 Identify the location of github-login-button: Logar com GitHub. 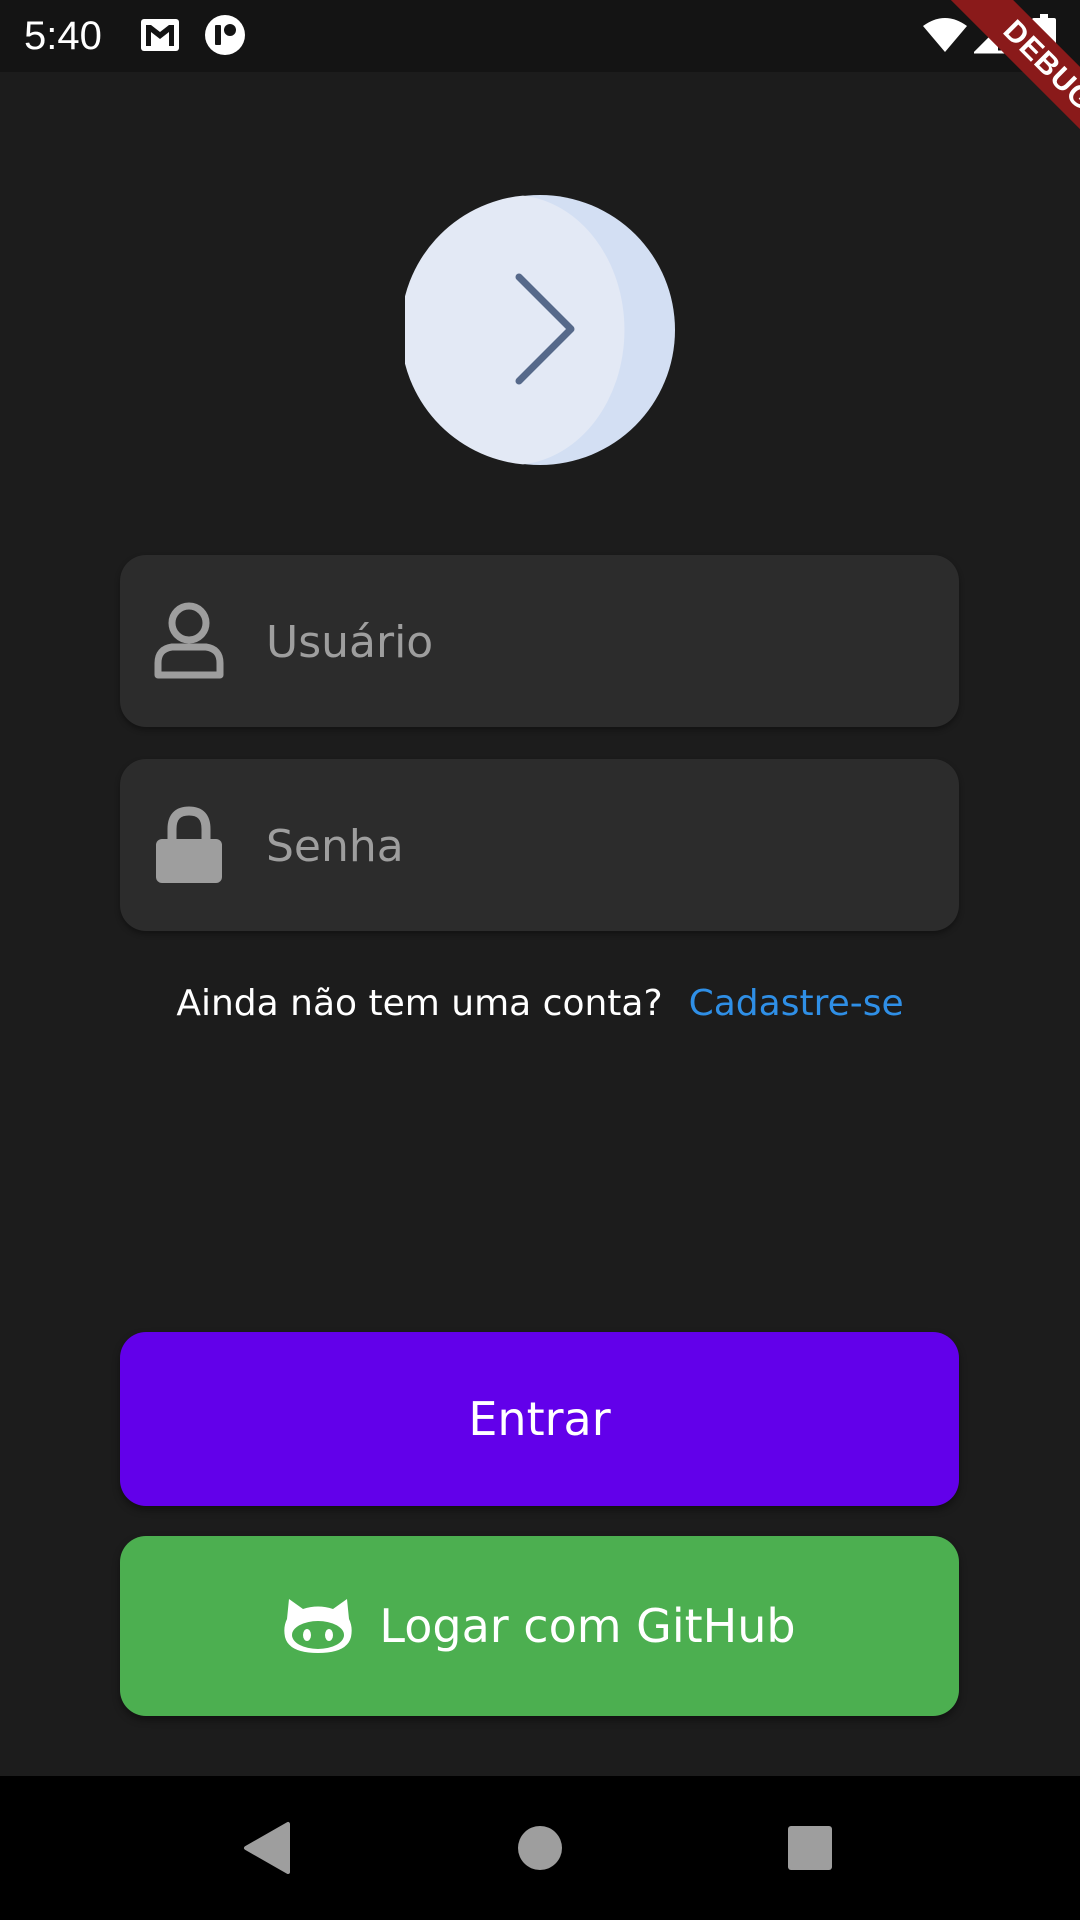
(539, 1626).